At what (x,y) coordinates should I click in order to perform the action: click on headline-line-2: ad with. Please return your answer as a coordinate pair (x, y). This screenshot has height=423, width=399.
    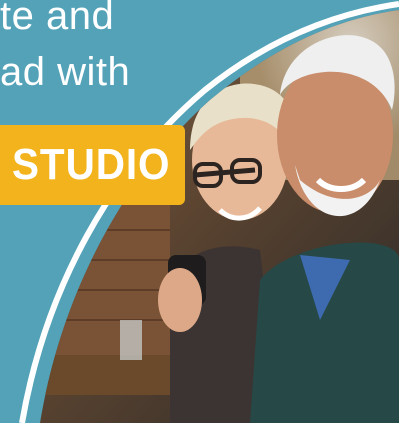
    Looking at the image, I should click on (65, 72).